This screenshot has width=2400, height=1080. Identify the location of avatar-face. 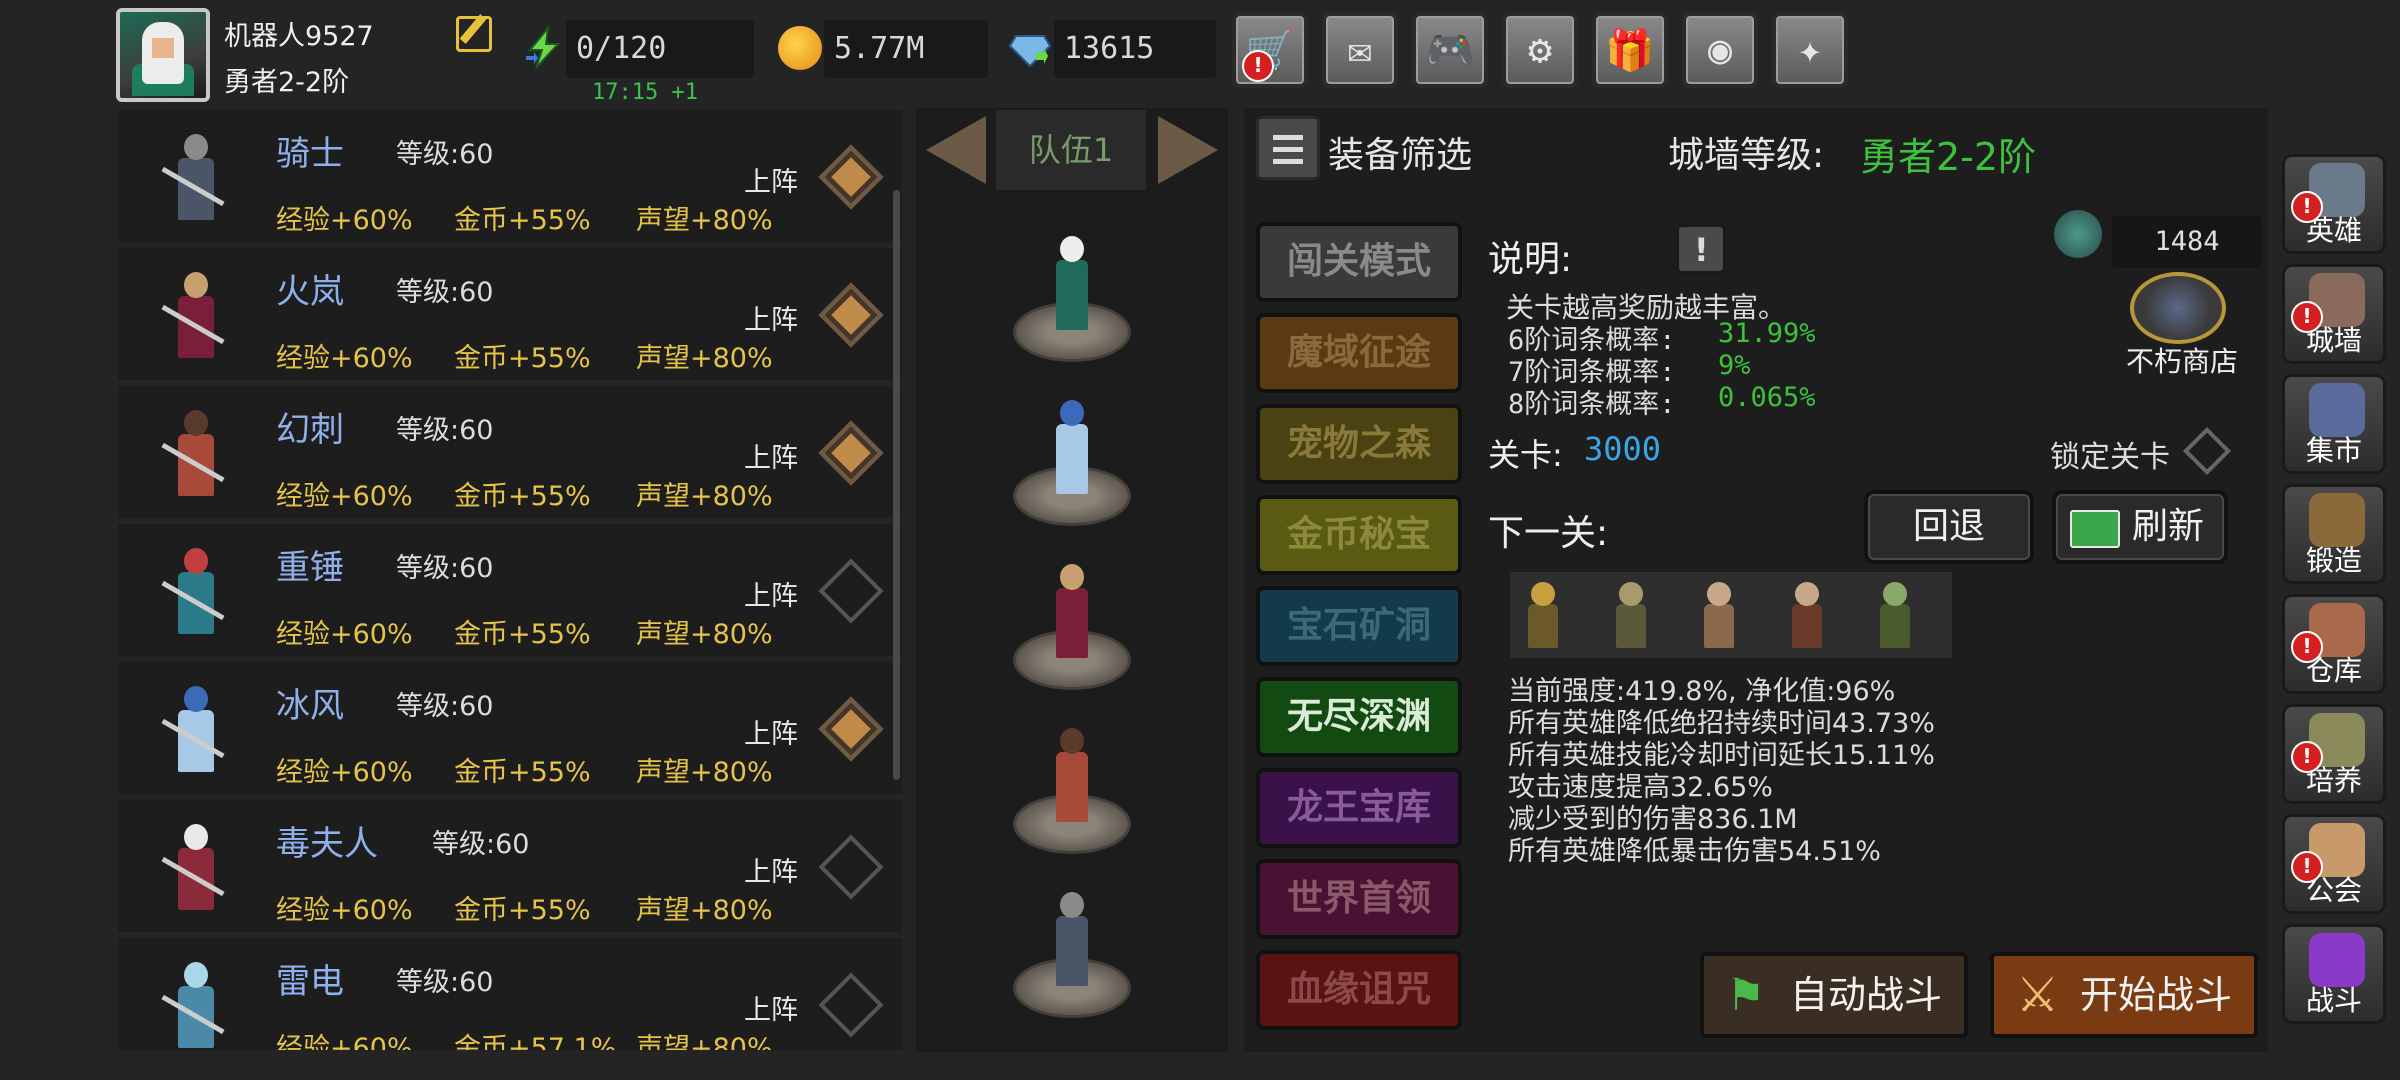
(163, 48).